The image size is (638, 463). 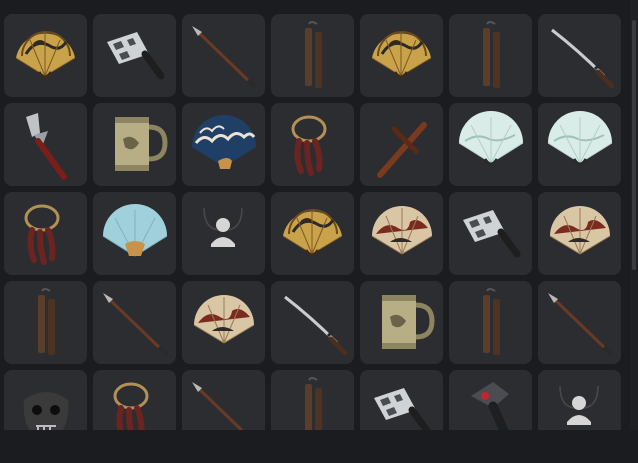 I want to click on mech-arm-icon, so click(x=490, y=406).